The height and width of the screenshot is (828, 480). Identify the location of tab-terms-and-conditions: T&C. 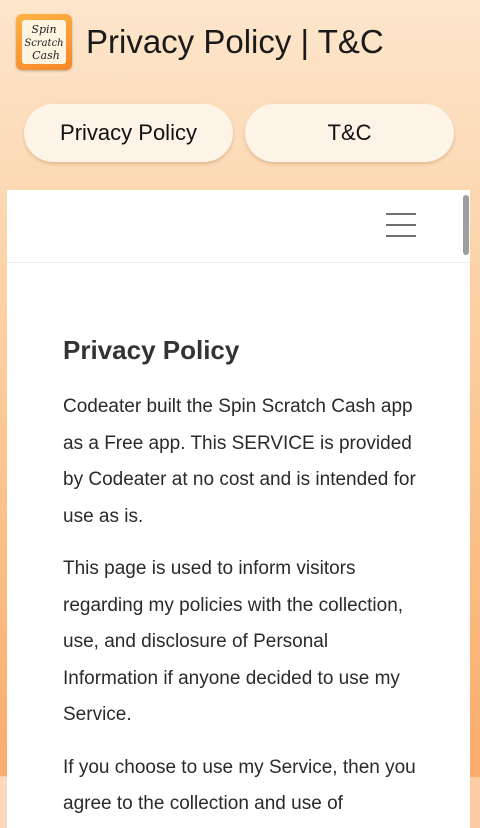
(349, 133).